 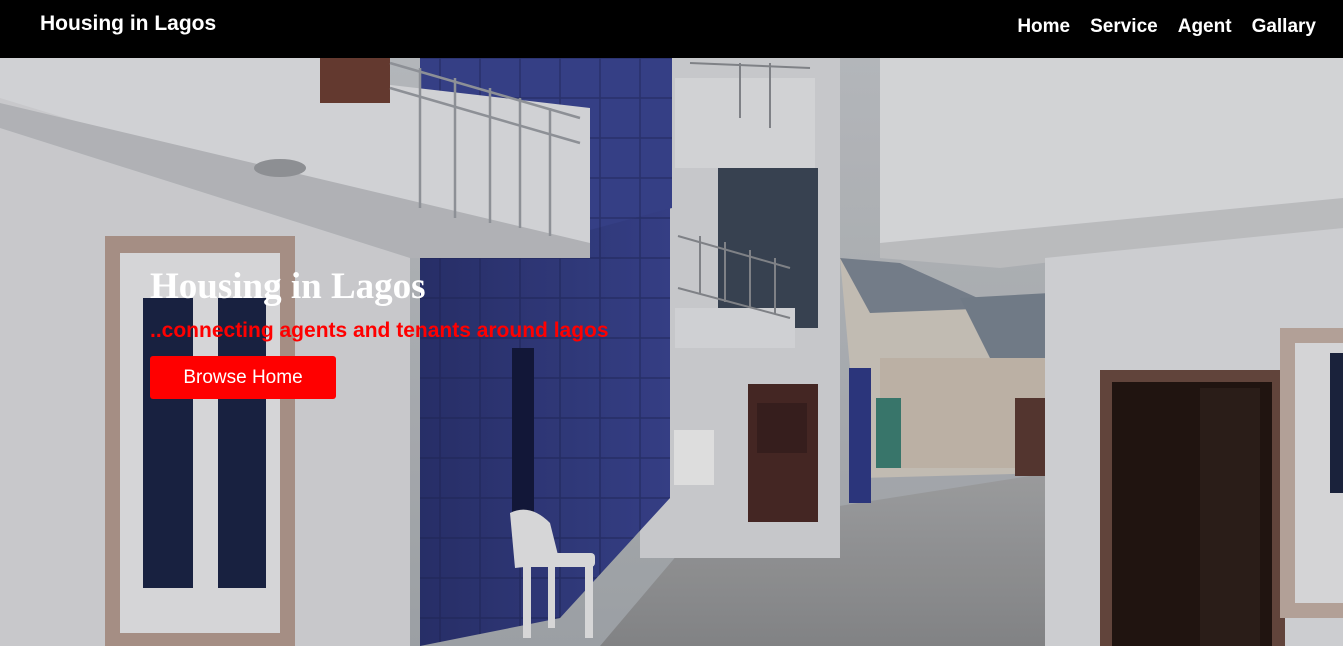 What do you see at coordinates (288, 286) in the screenshot?
I see `hero-title: Housing in Lagos` at bounding box center [288, 286].